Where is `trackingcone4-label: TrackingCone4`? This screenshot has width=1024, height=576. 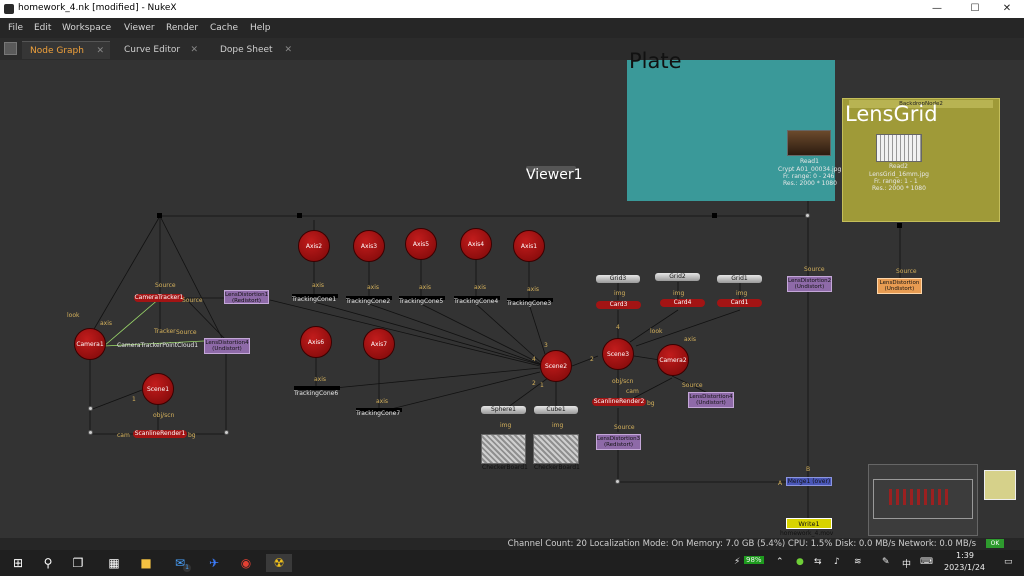
trackingcone4-label: TrackingCone4 is located at coordinates (476, 301).